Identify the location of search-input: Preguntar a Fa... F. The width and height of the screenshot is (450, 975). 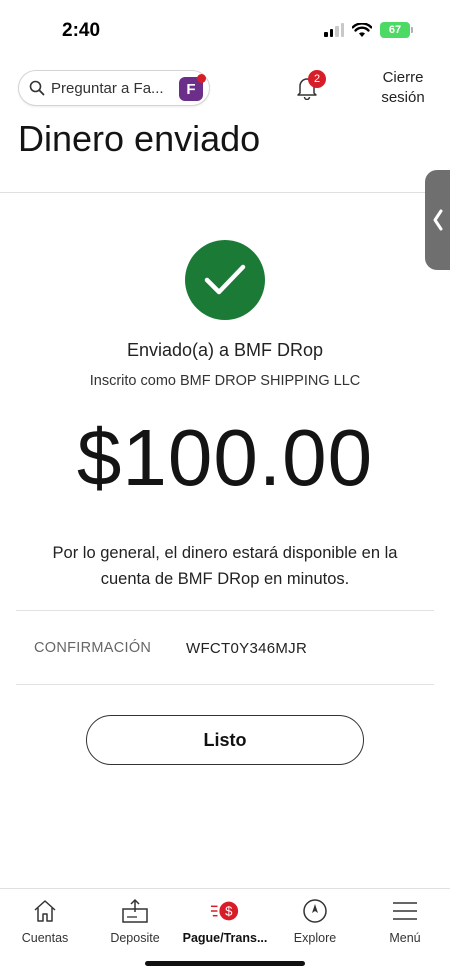
(114, 88).